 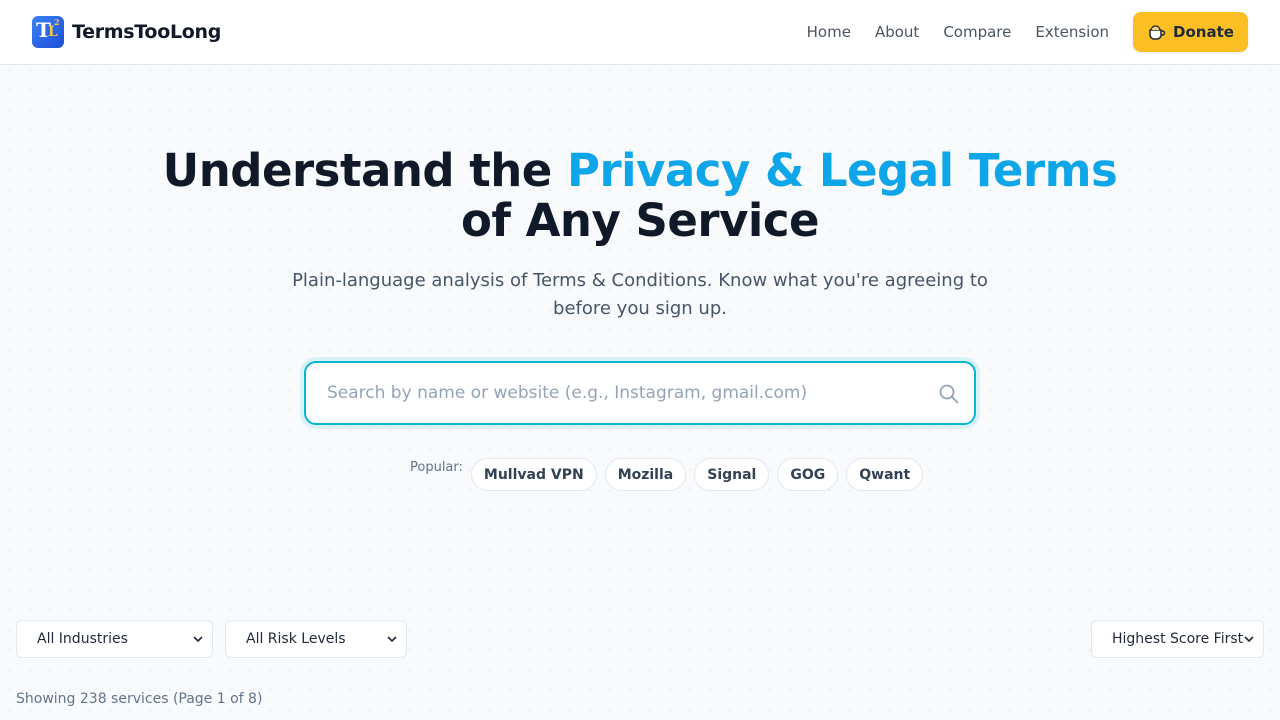 I want to click on risk-level-select-value: All Risk Levels, so click(x=296, y=639).